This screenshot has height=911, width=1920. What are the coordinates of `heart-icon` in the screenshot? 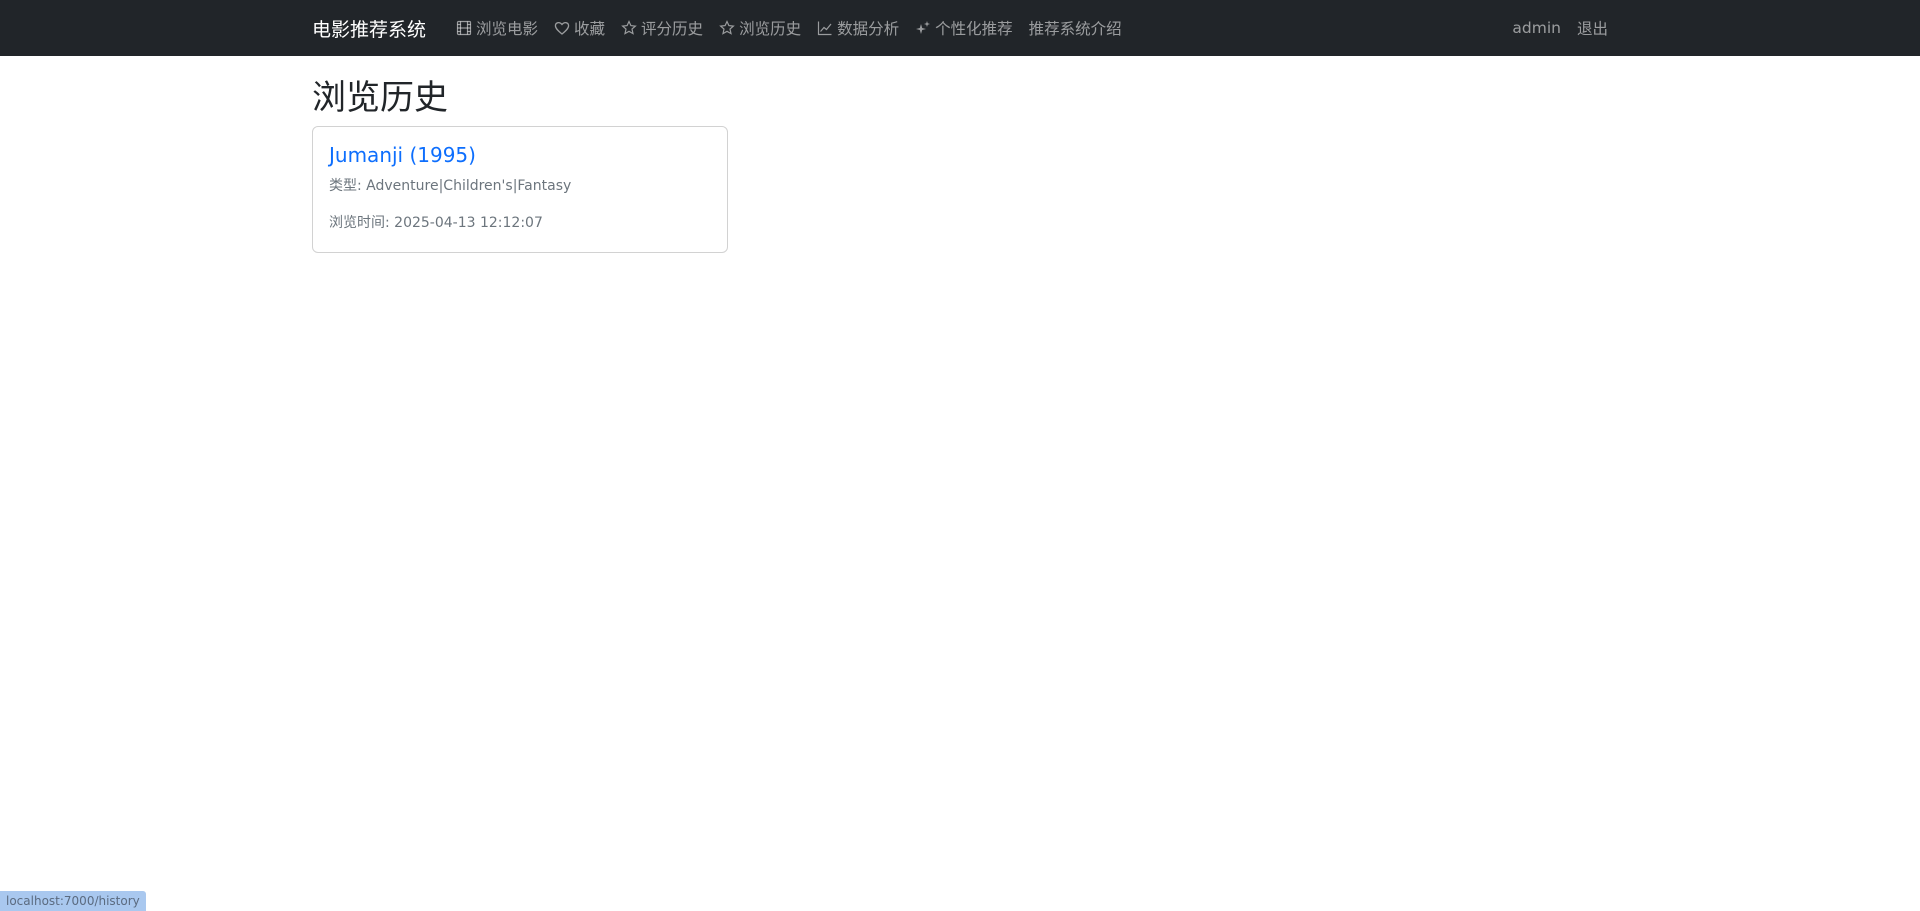 It's located at (562, 28).